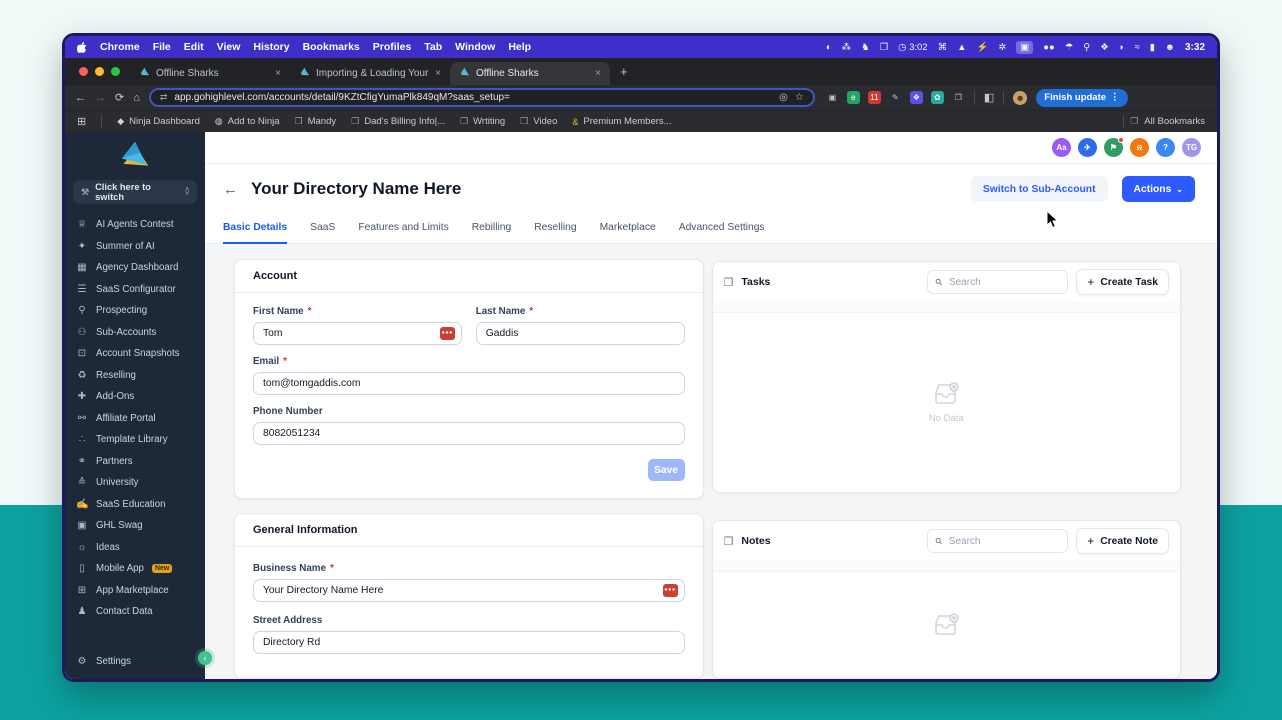 Image resolution: width=1282 pixels, height=720 pixels. Describe the element at coordinates (135, 505) in the screenshot. I see `sidebar-item: ✍ SaaS Education` at that location.